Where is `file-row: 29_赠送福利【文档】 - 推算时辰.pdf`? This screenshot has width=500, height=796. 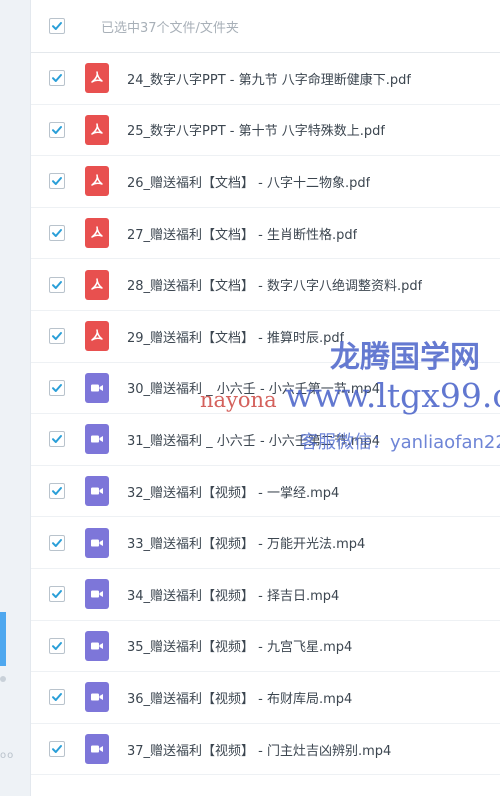 file-row: 29_赠送福利【文档】 - 推算时辰.pdf is located at coordinates (265, 337).